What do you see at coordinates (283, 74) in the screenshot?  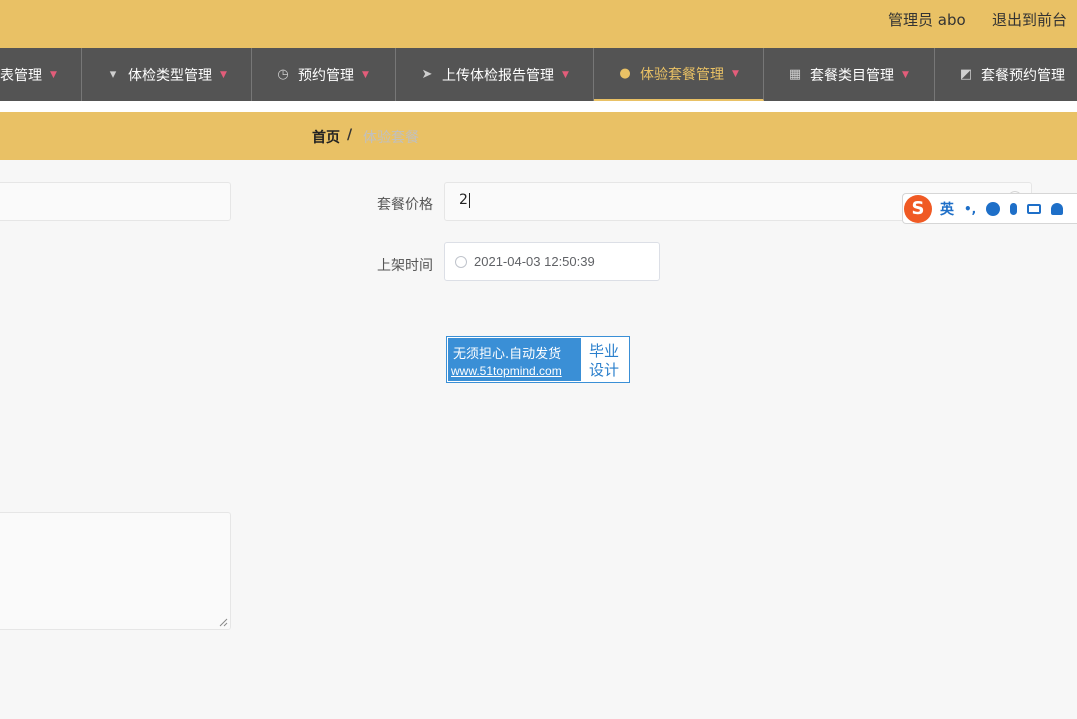 I see `clock-icon: ◷` at bounding box center [283, 74].